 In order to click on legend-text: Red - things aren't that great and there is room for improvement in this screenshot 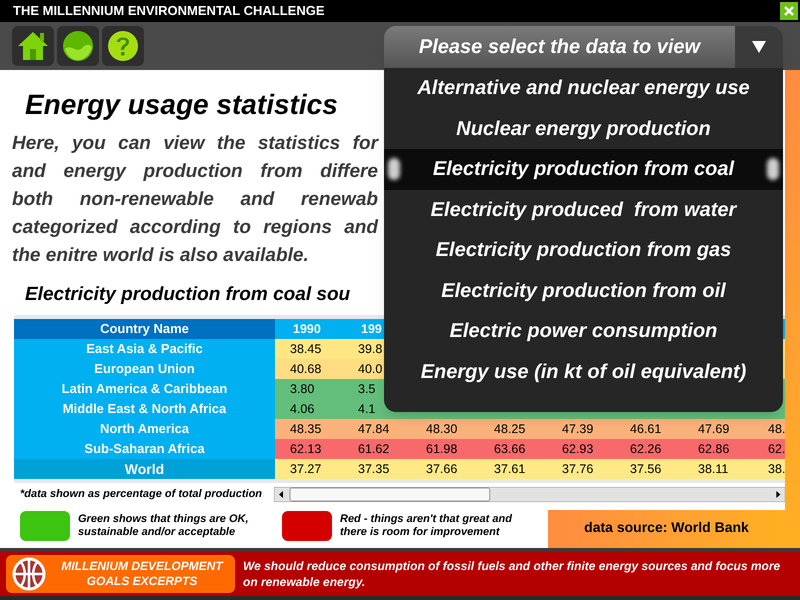, I will do `click(427, 526)`.